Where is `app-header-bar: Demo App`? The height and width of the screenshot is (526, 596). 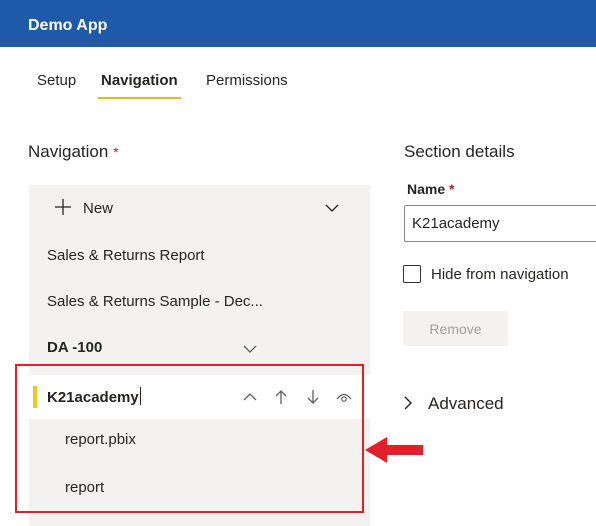 app-header-bar: Demo App is located at coordinates (298, 23).